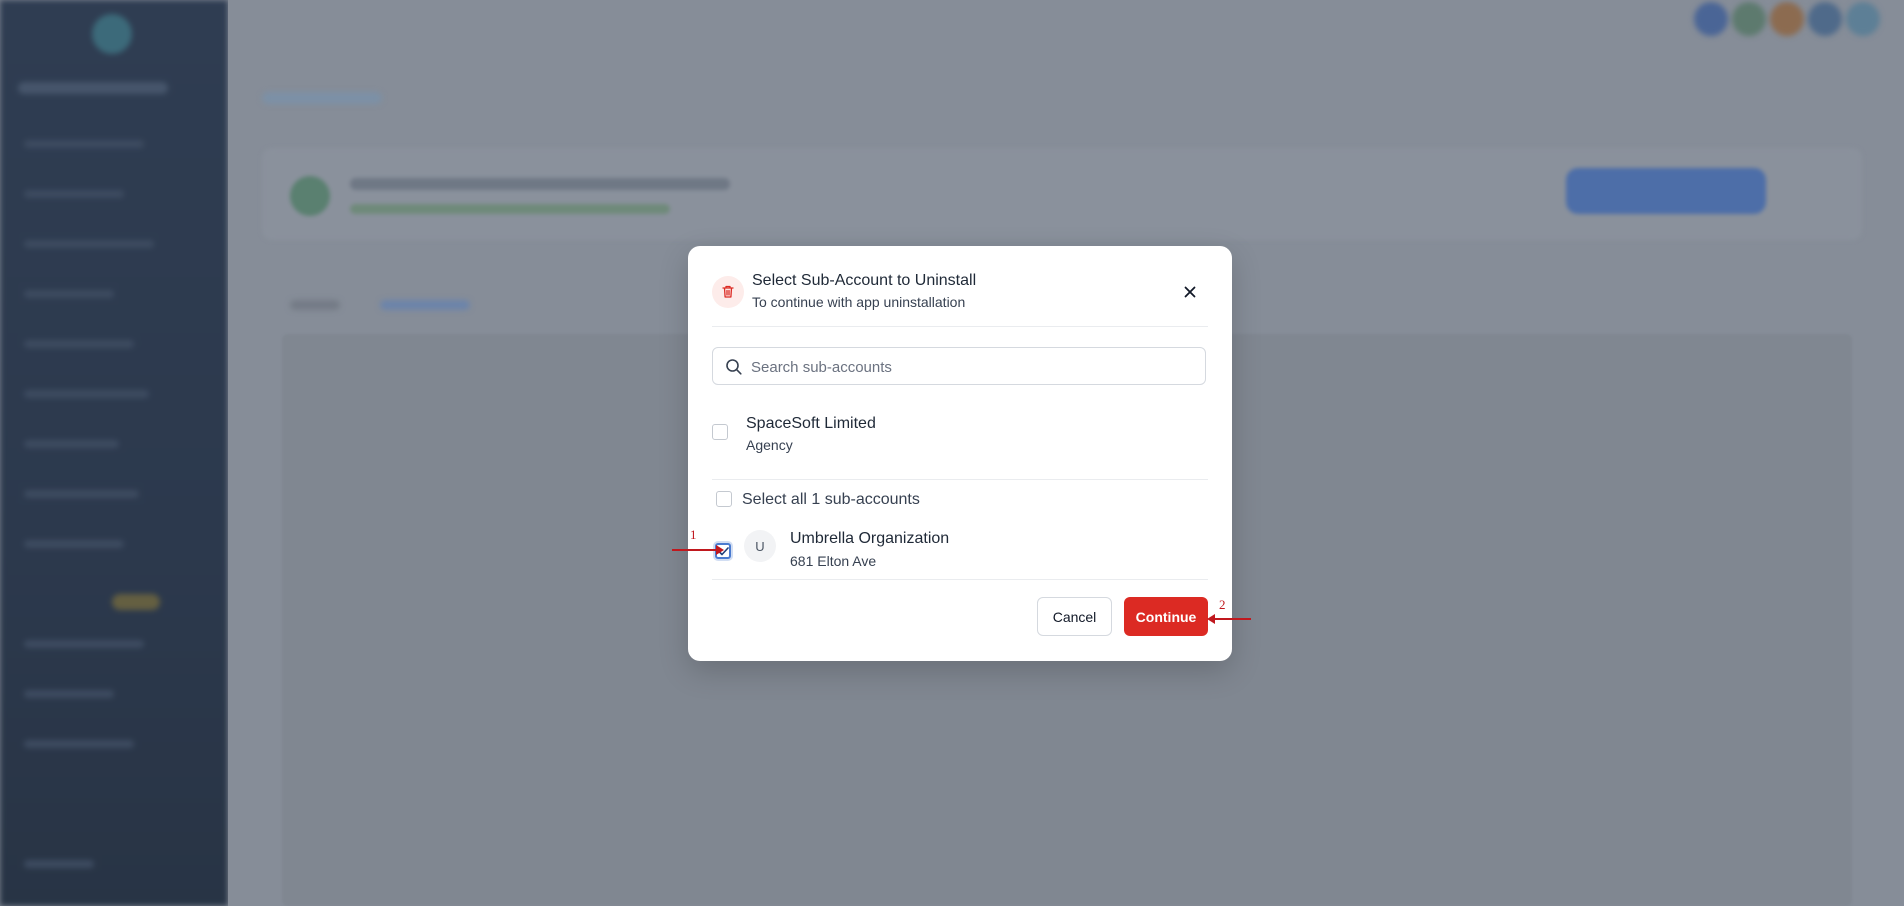  What do you see at coordinates (720, 432) in the screenshot?
I see `agency-checkbox` at bounding box center [720, 432].